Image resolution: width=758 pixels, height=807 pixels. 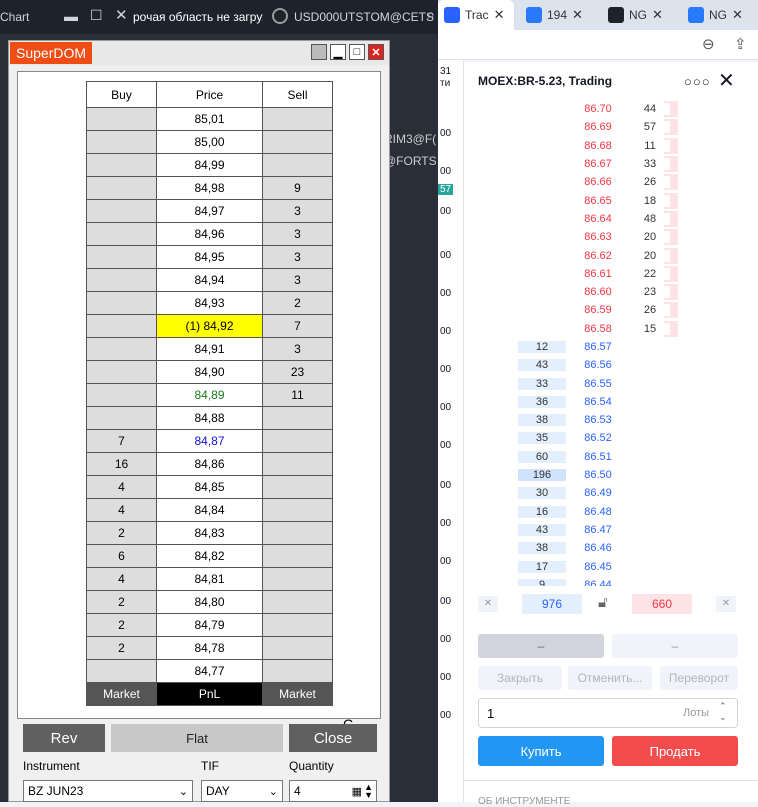 I want to click on quantity-stepper: ▲ ▼, so click(x=368, y=791).